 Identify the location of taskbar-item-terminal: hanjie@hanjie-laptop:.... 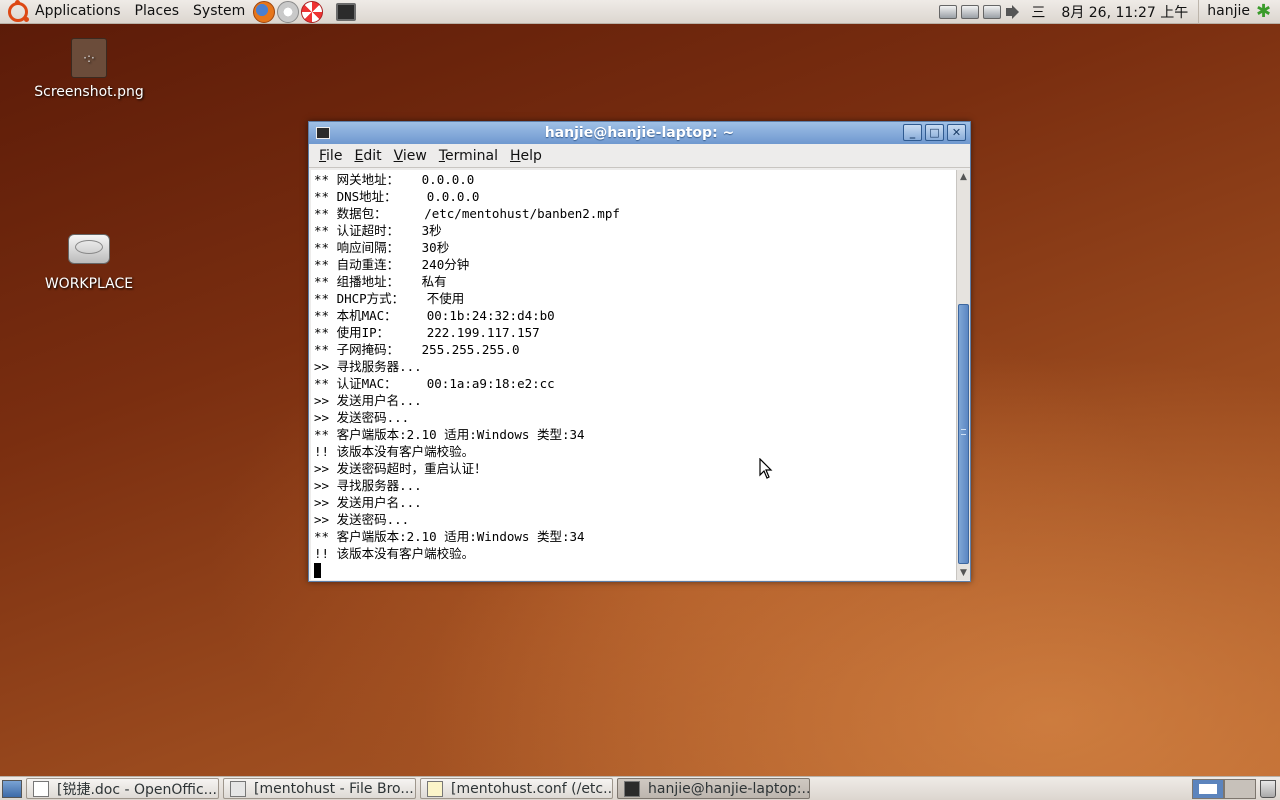
(713, 788).